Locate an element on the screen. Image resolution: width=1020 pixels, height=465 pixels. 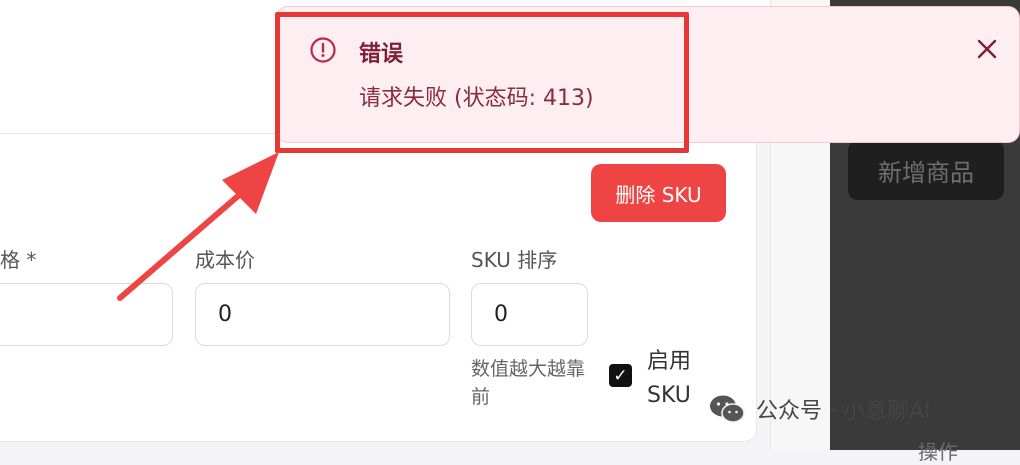
close-x-shape is located at coordinates (987, 49).